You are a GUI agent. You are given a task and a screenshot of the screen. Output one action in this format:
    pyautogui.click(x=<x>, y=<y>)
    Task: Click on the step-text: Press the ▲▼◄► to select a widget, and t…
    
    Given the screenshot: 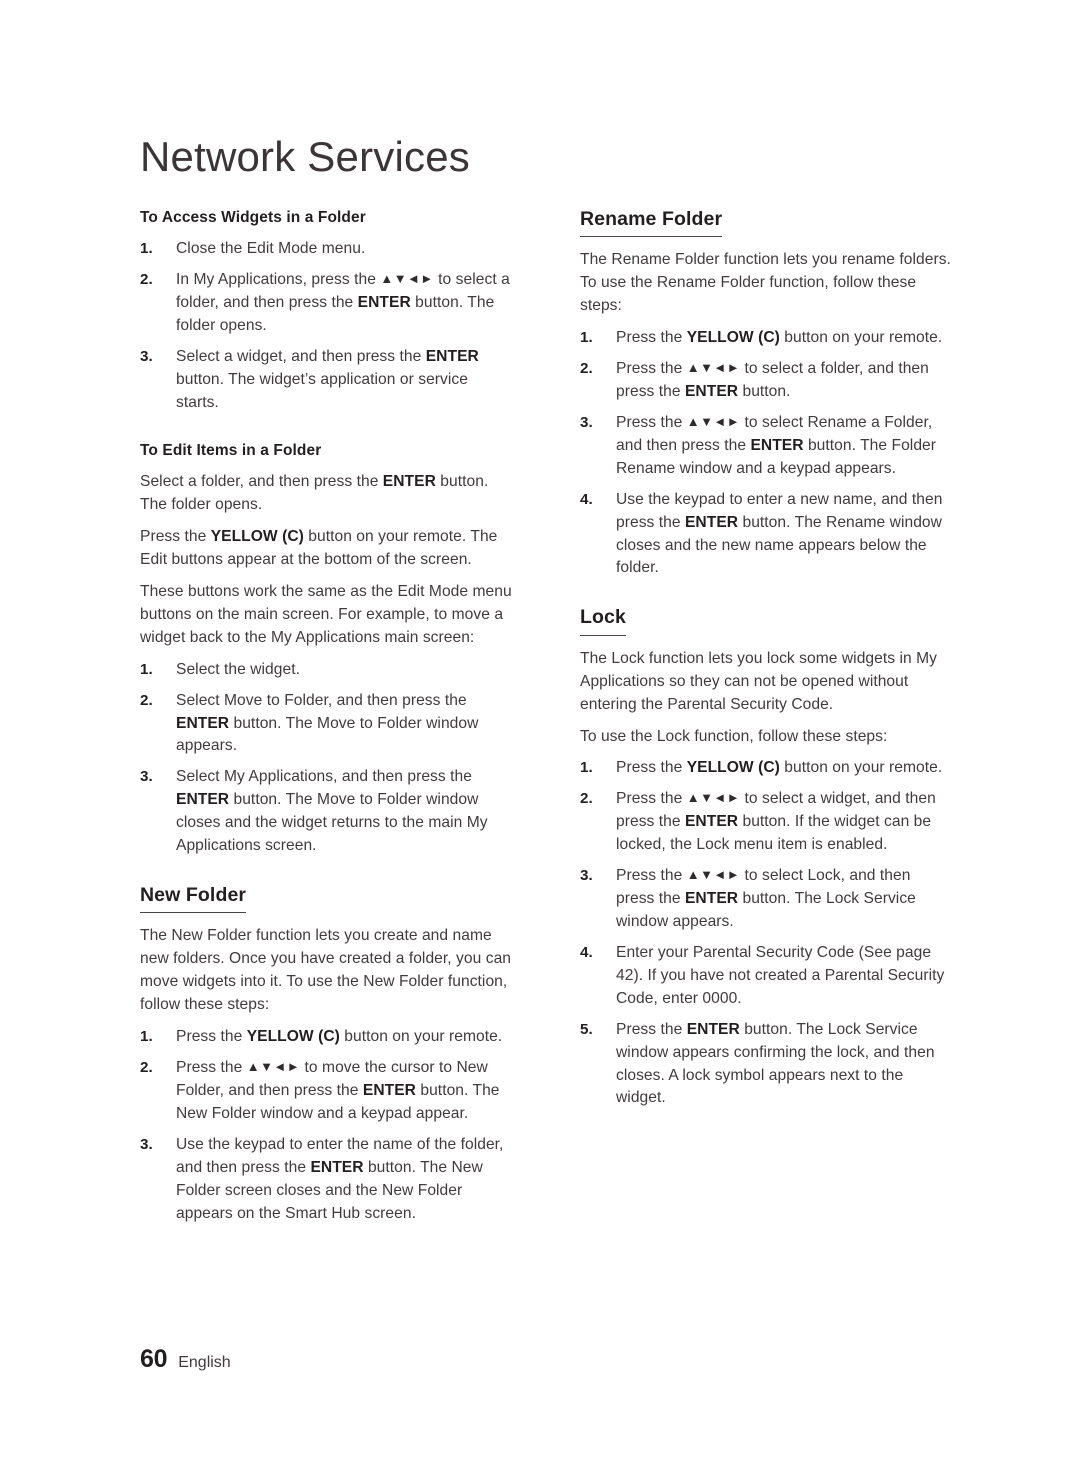 What is the action you would take?
    pyautogui.click(x=776, y=821)
    